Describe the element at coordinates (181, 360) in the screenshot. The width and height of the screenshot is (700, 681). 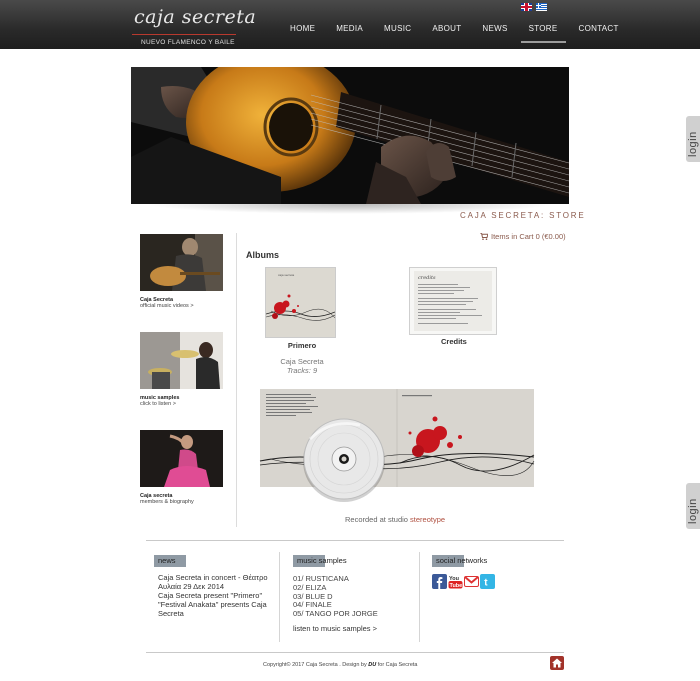
I see `drummer-thumbnail` at that location.